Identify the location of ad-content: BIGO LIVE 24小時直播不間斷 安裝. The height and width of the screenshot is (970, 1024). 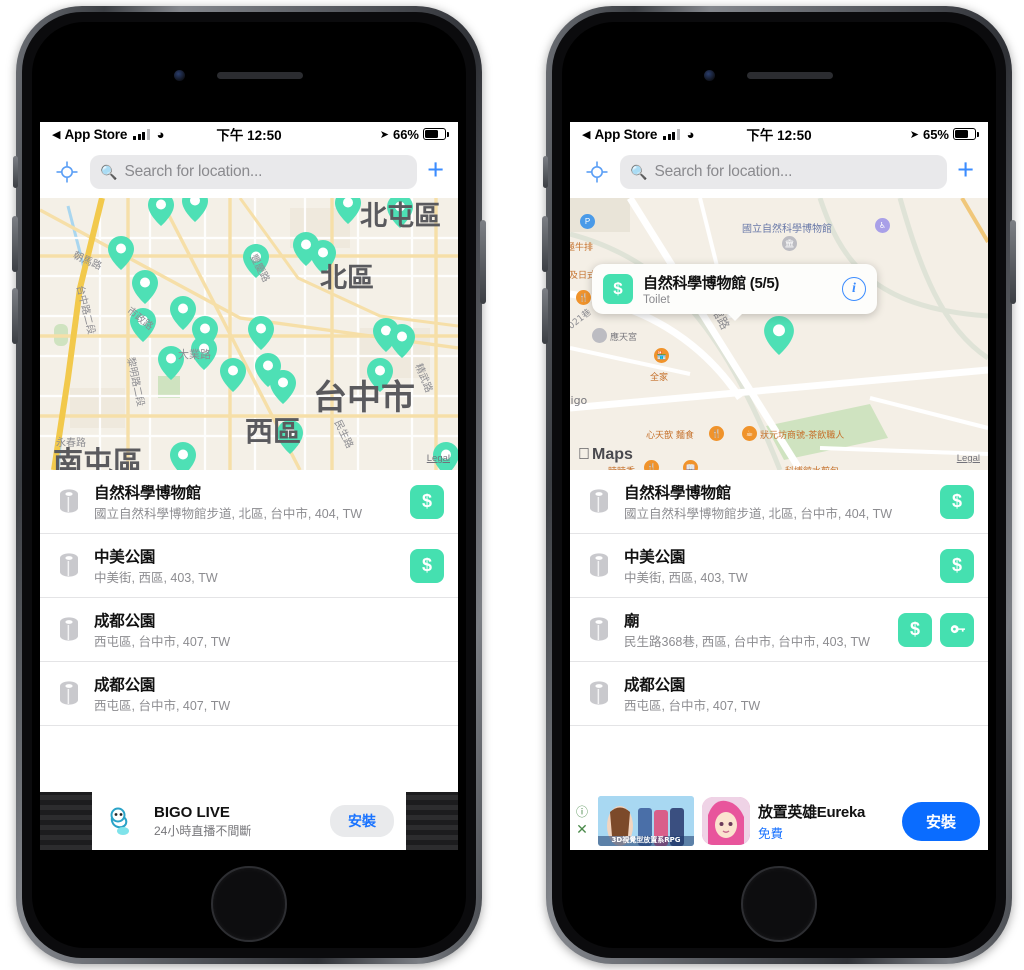
(249, 821).